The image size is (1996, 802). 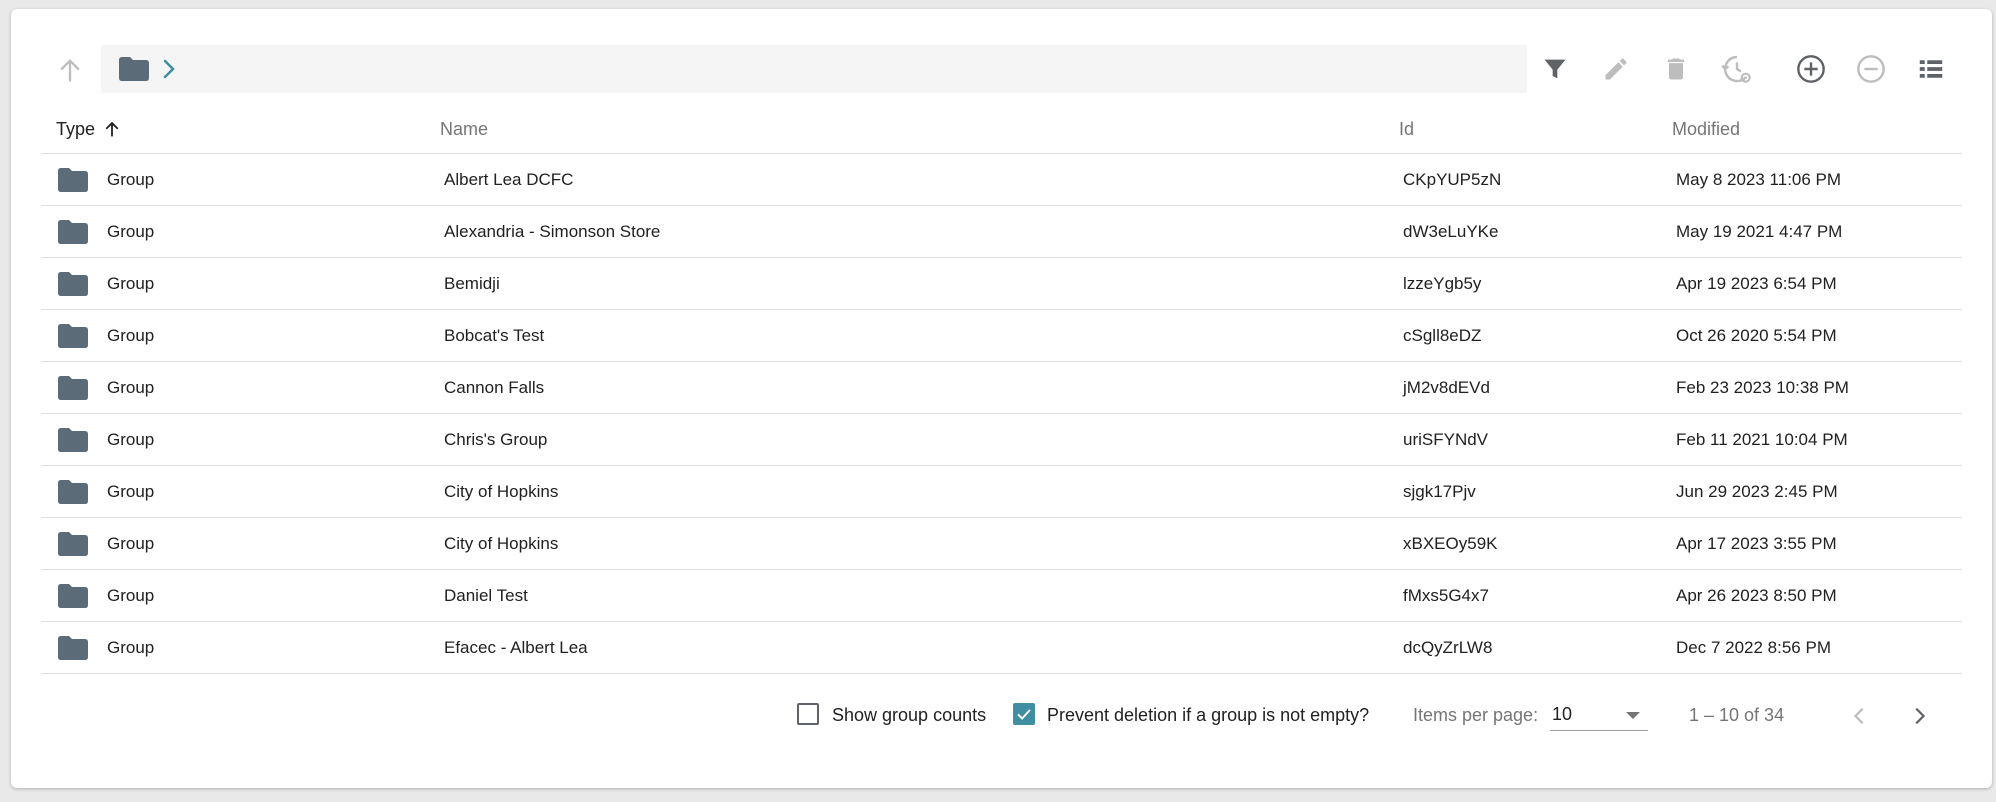 I want to click on previous-page-button, so click(x=1860, y=716).